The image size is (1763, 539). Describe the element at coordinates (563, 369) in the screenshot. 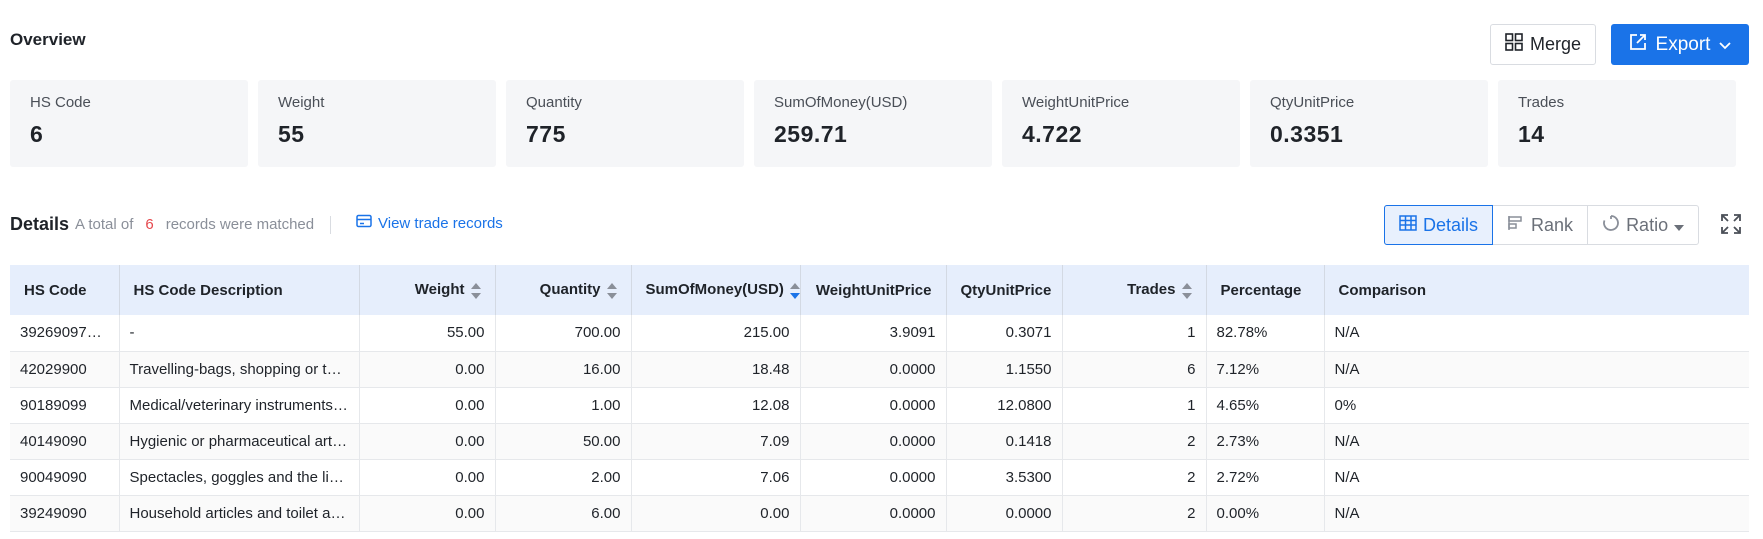

I see `cell-quantity: 16.00` at that location.